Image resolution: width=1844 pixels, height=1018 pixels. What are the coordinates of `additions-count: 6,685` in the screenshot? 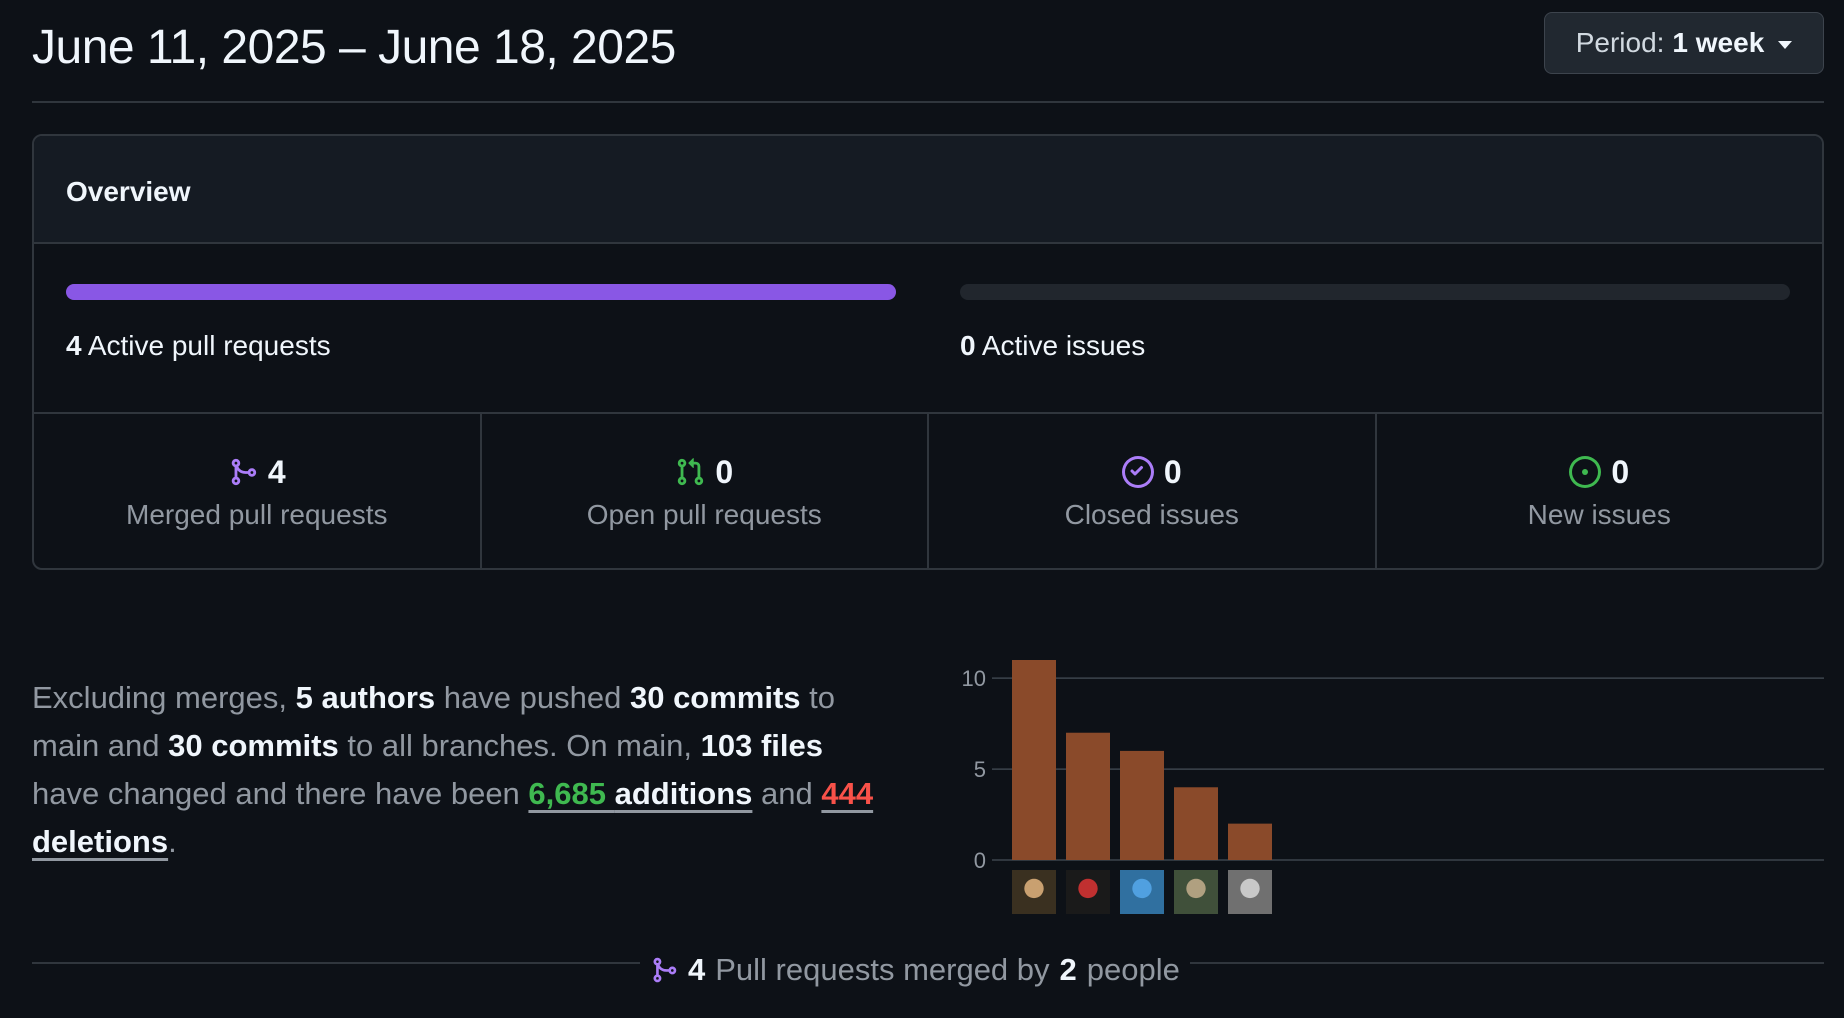 It's located at (567, 793).